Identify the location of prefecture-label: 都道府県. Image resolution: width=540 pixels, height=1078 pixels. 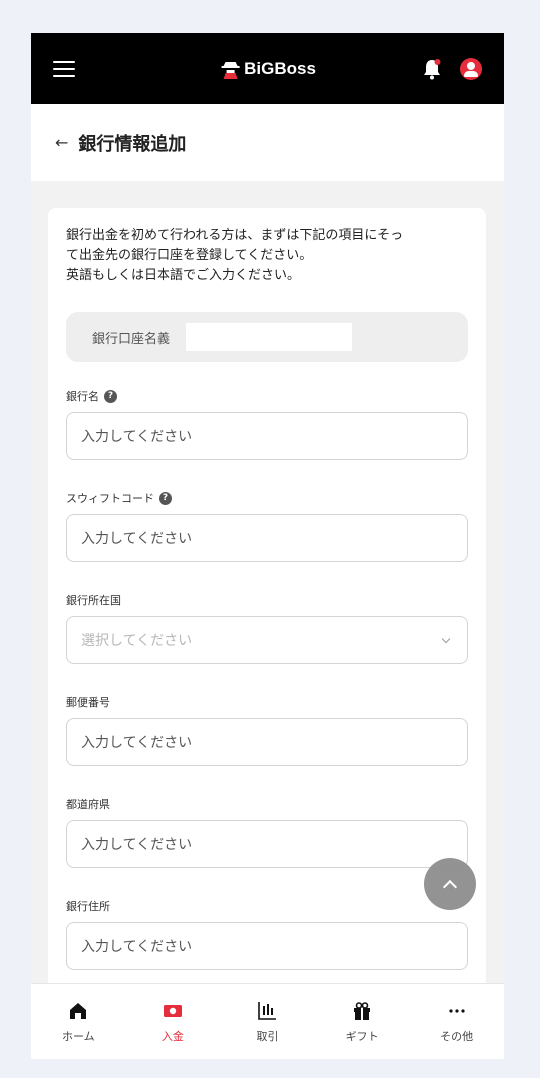
(88, 804).